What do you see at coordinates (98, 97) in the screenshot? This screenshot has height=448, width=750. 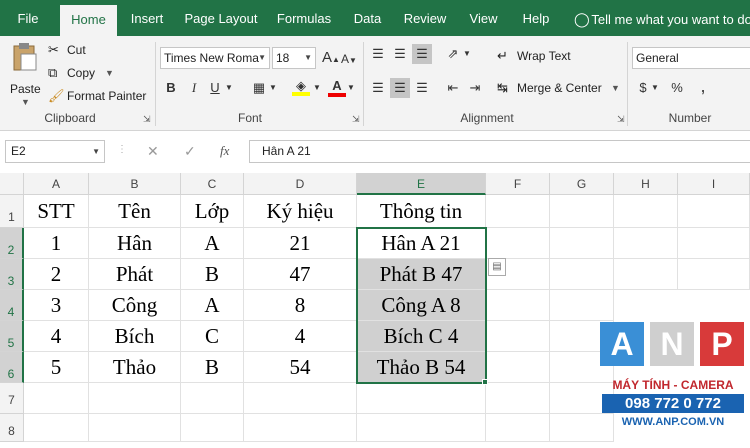 I see `format-painter-button: 🖌 Format Painter` at bounding box center [98, 97].